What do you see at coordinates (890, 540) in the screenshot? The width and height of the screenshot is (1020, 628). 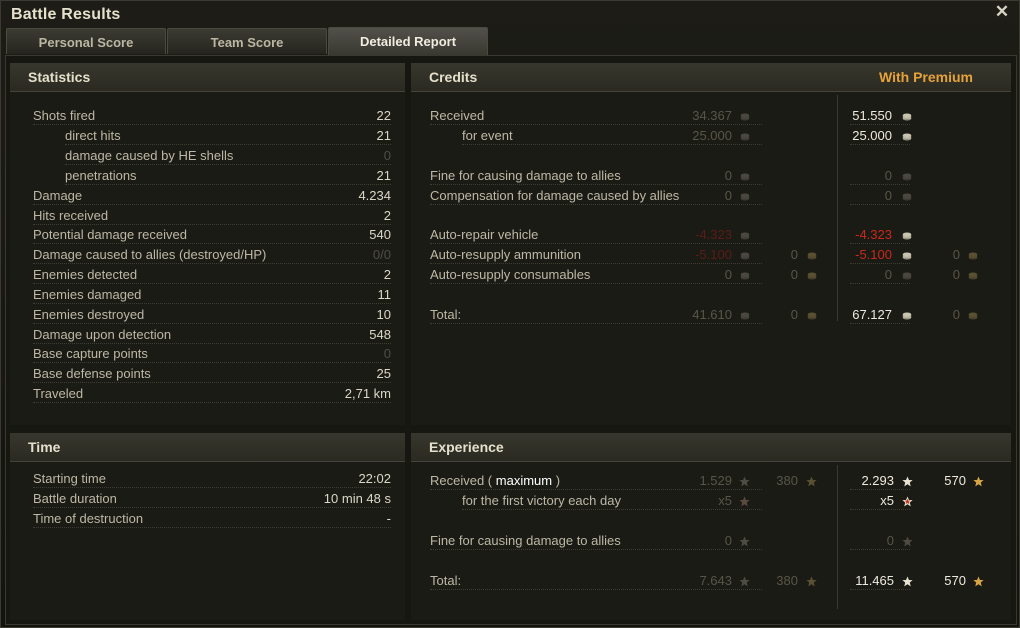 I see `premium-xp-value: 0` at bounding box center [890, 540].